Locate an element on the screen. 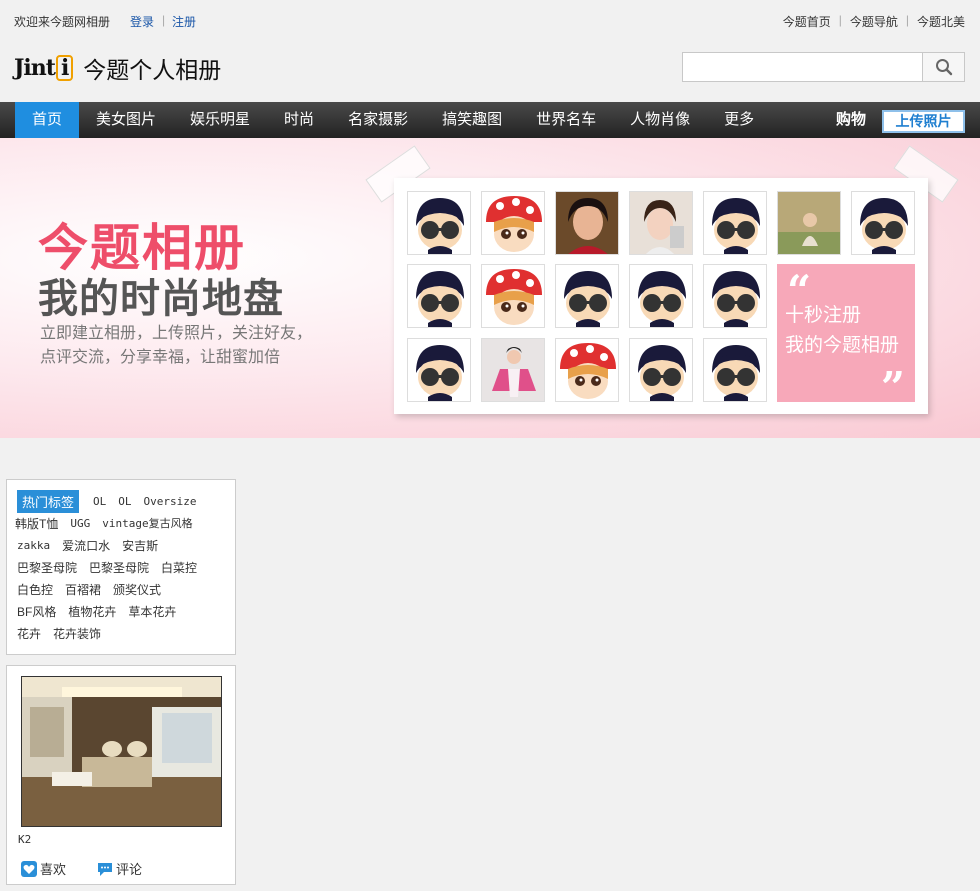 The height and width of the screenshot is (891, 980). nav-item-fashion: 时尚 is located at coordinates (299, 120).